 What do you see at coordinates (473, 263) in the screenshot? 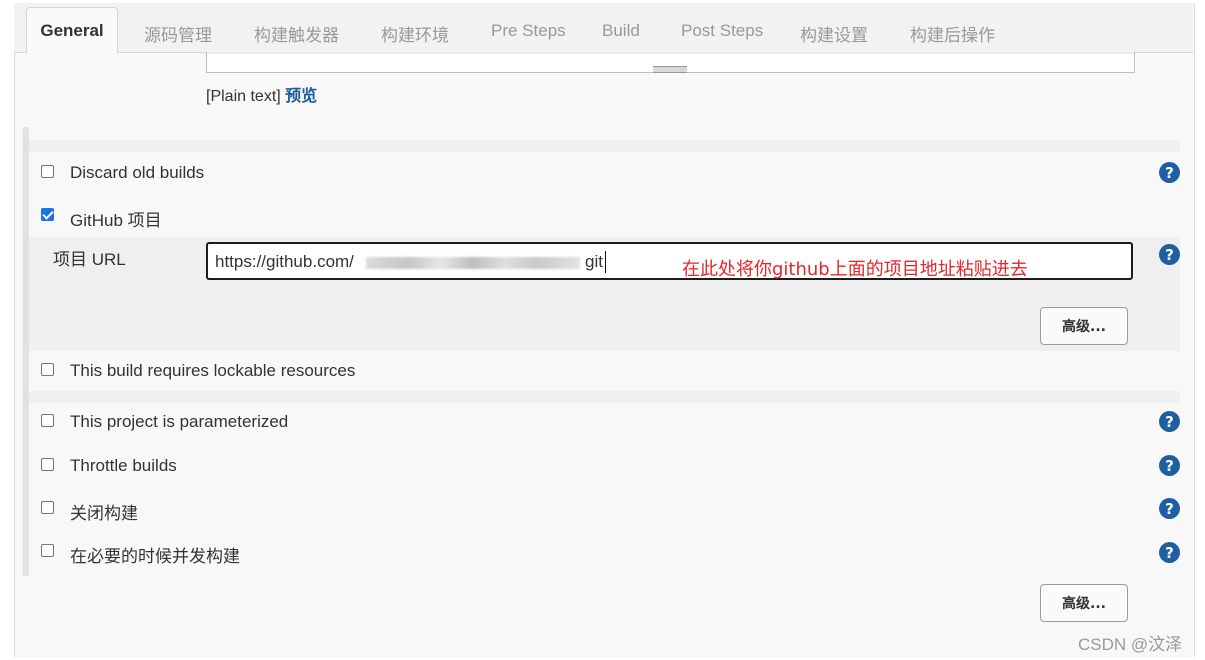
I see `redacted-url-segment` at bounding box center [473, 263].